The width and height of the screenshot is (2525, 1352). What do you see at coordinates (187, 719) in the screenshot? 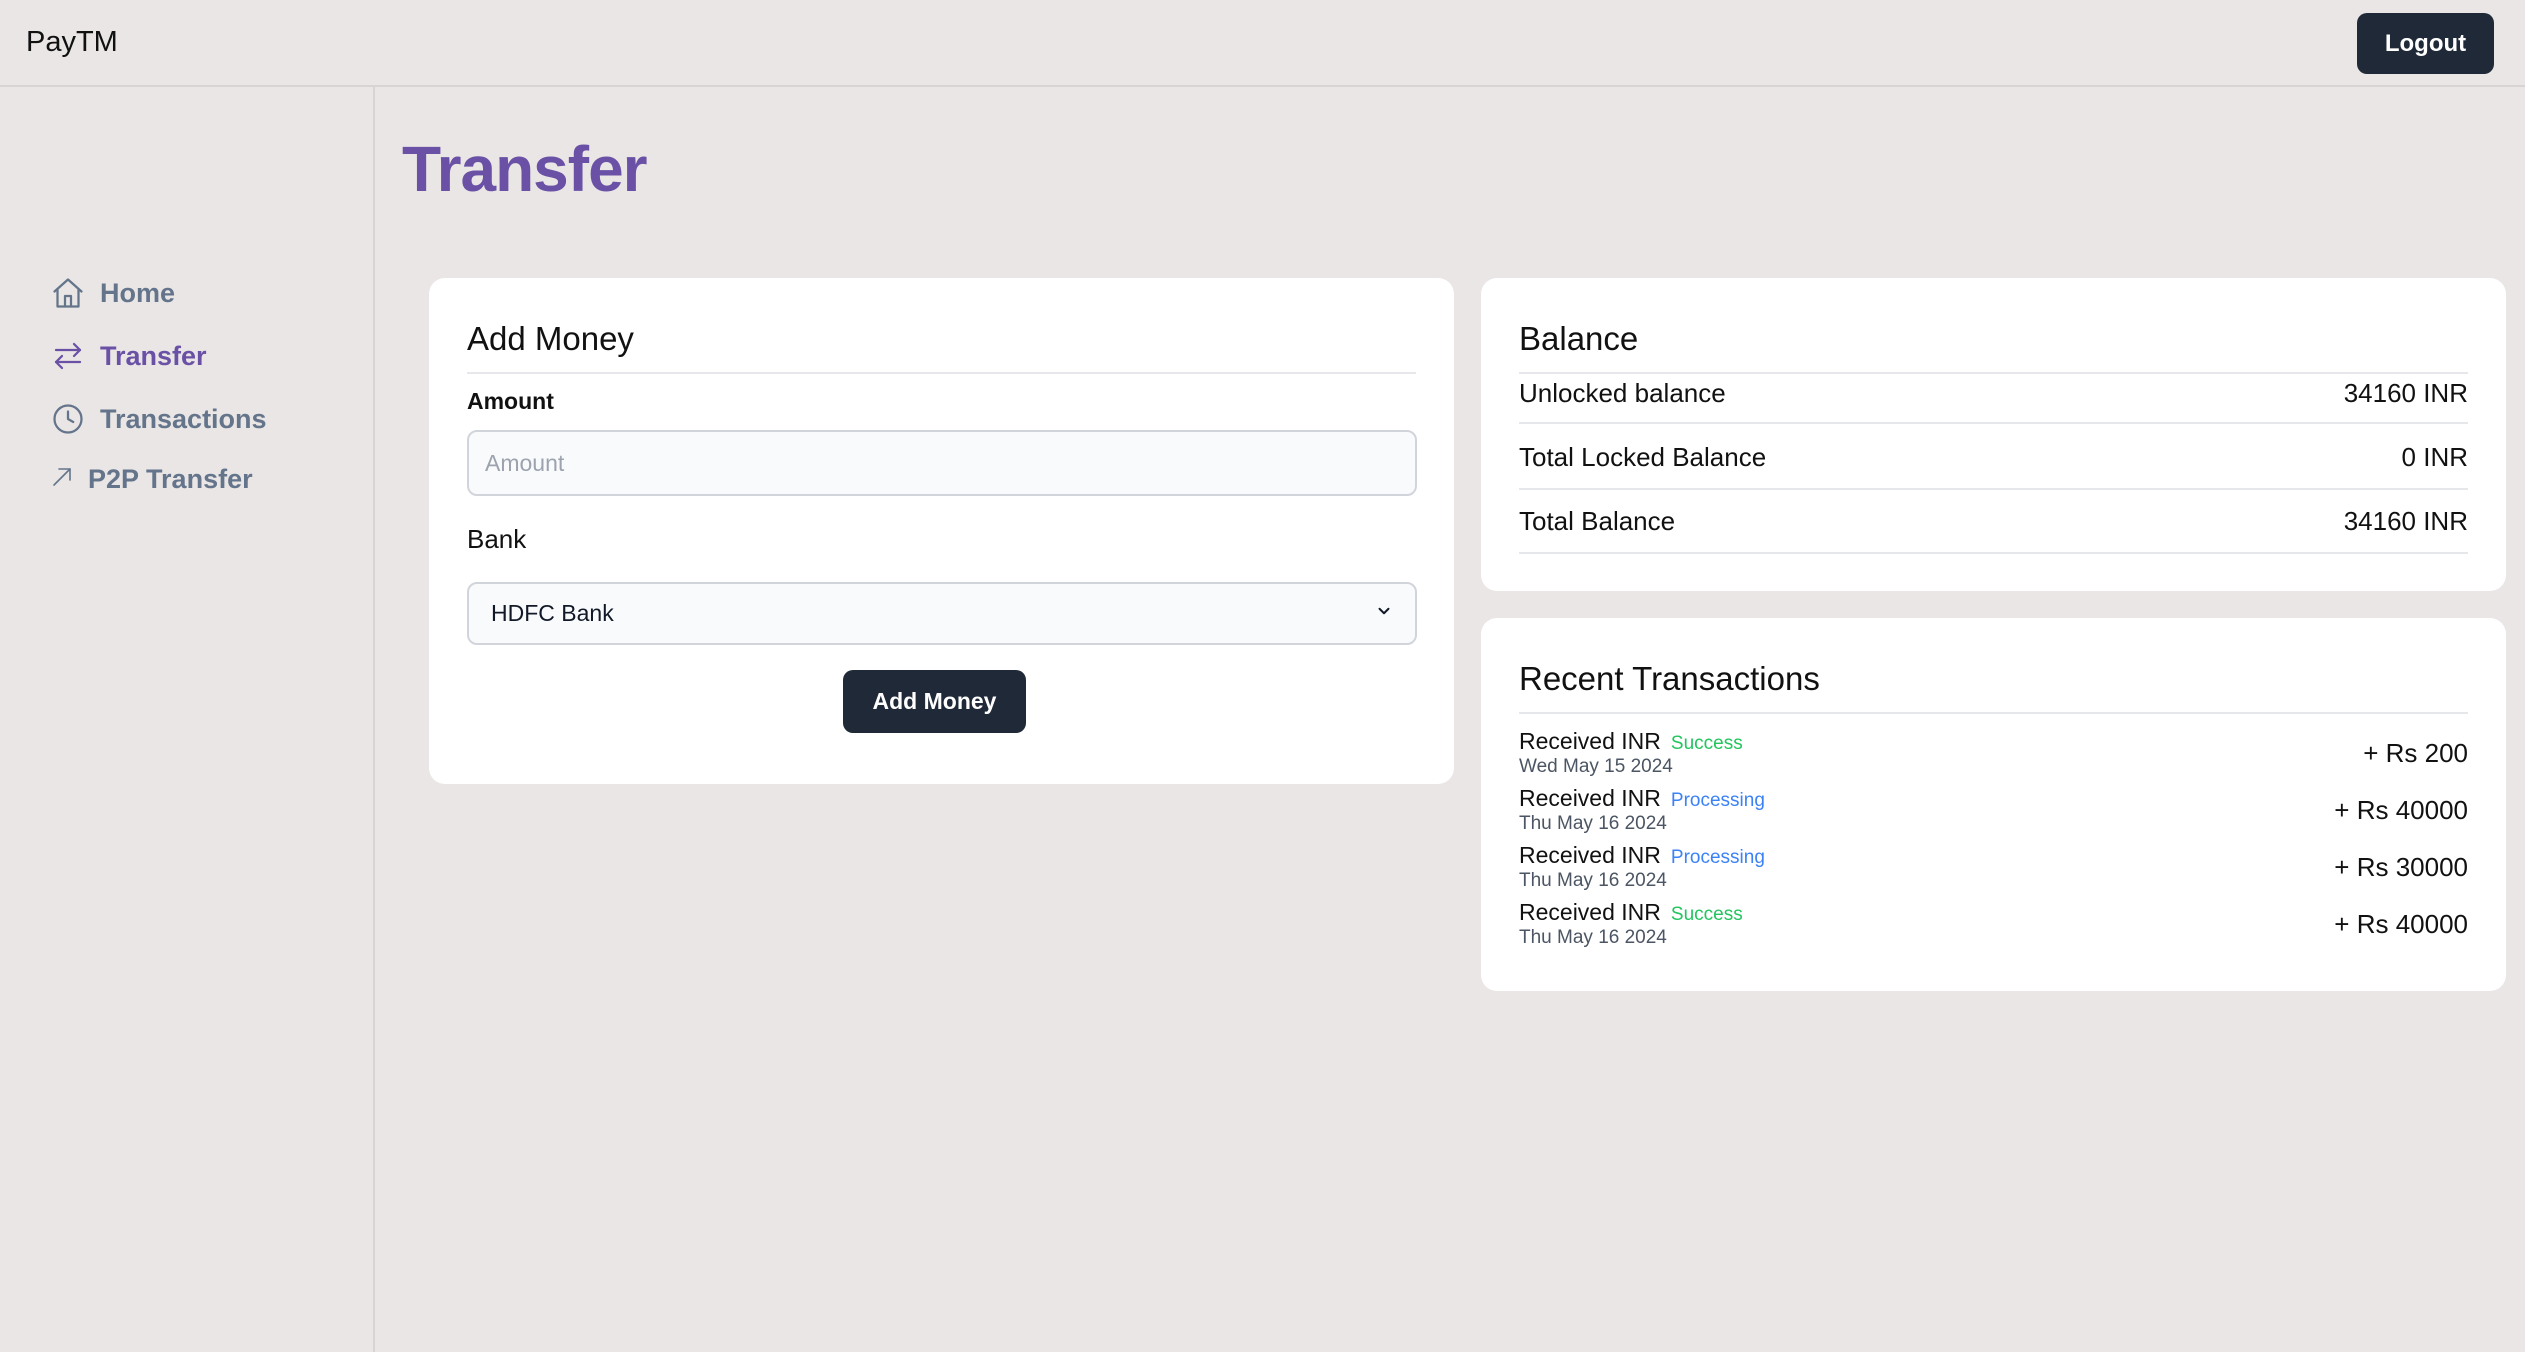
I see `sidebar: Home Transfer Transactions P2P Transfer` at bounding box center [187, 719].